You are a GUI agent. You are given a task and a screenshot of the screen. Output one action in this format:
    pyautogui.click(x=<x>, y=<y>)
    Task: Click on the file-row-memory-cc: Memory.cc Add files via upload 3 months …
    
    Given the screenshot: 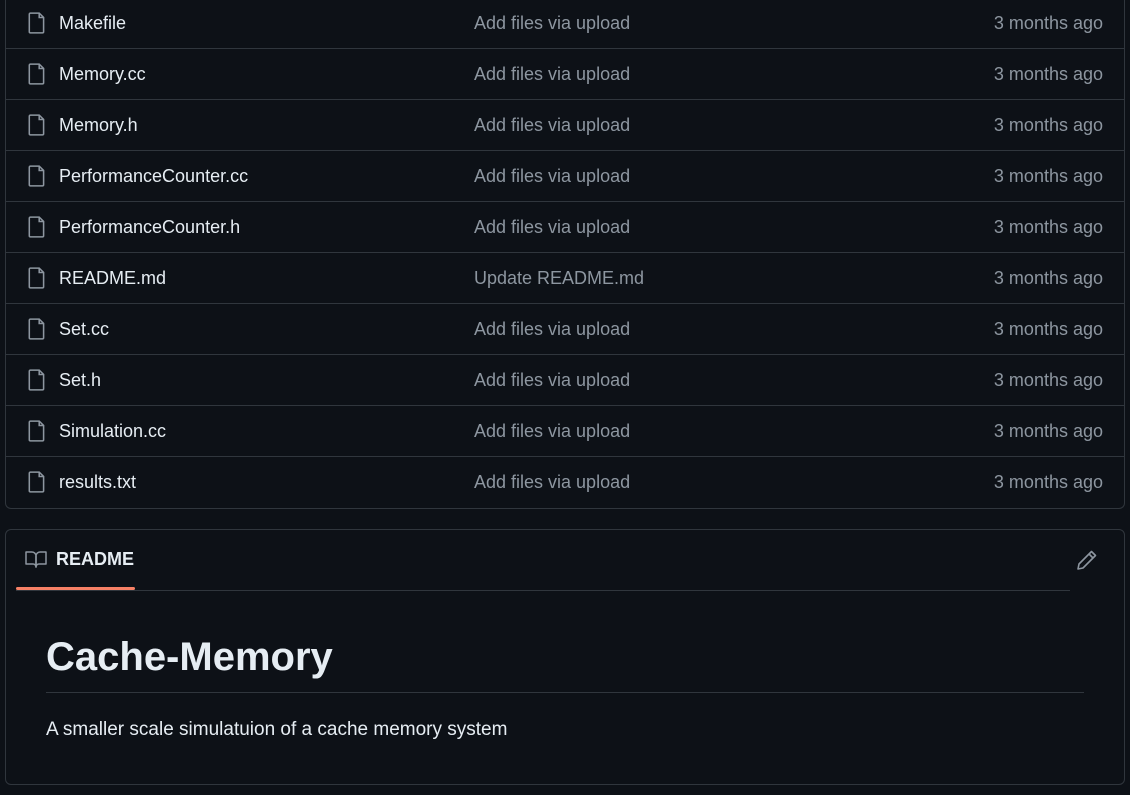 What is the action you would take?
    pyautogui.click(x=565, y=74)
    